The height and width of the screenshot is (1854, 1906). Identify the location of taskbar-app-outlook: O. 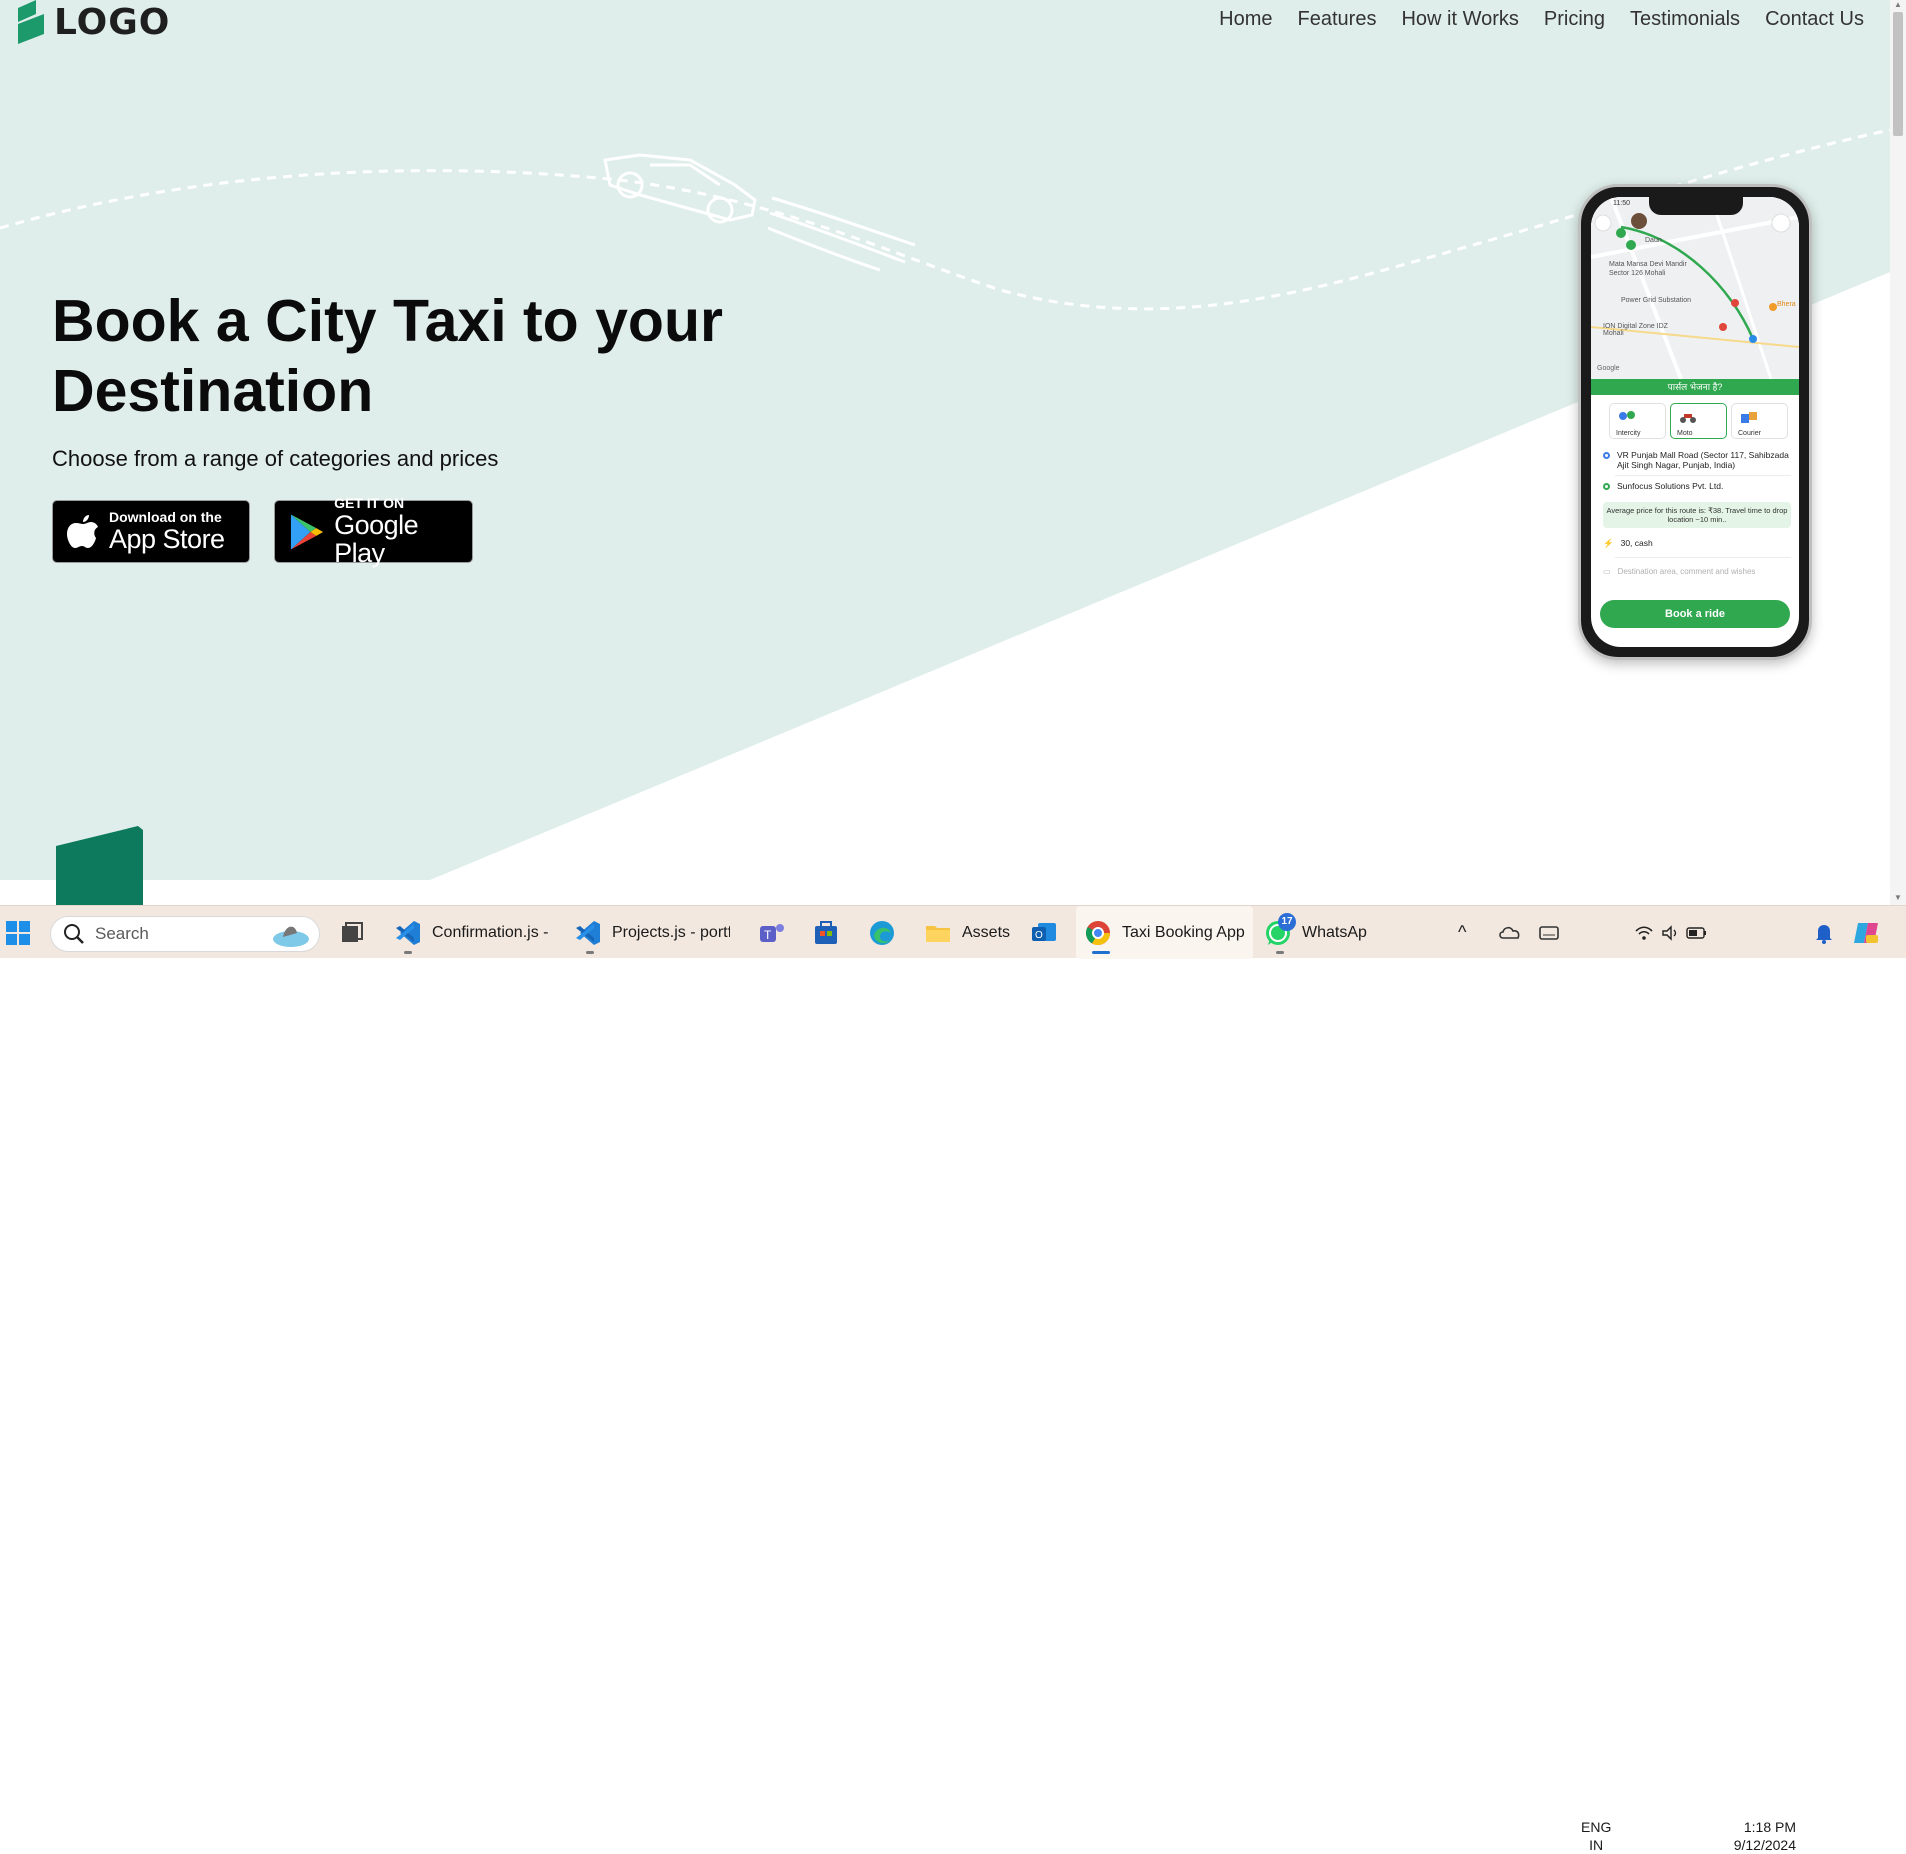
(1044, 932).